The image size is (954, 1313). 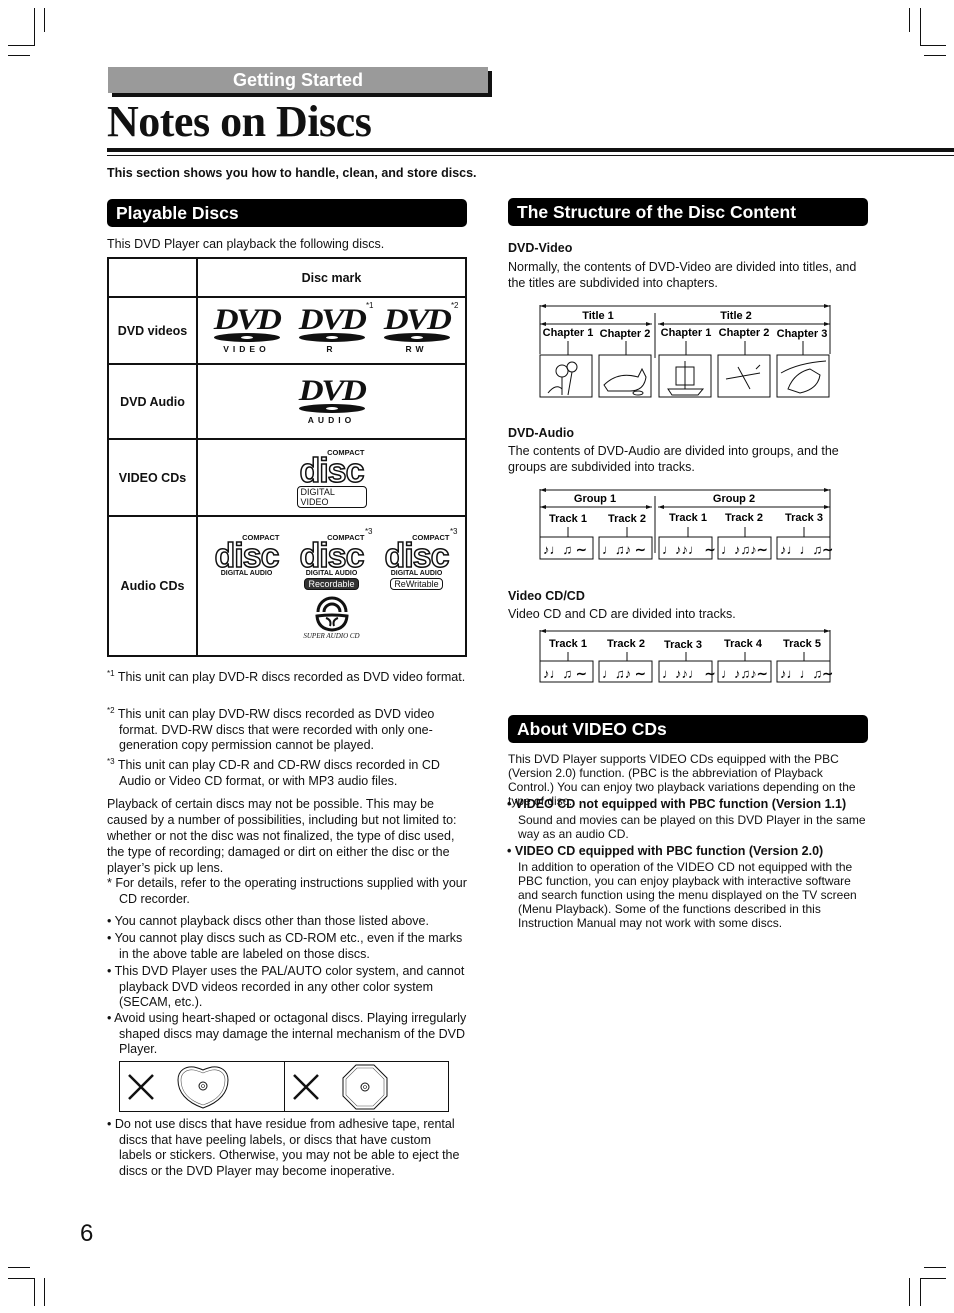 I want to click on page-number: 6, so click(x=87, y=1233).